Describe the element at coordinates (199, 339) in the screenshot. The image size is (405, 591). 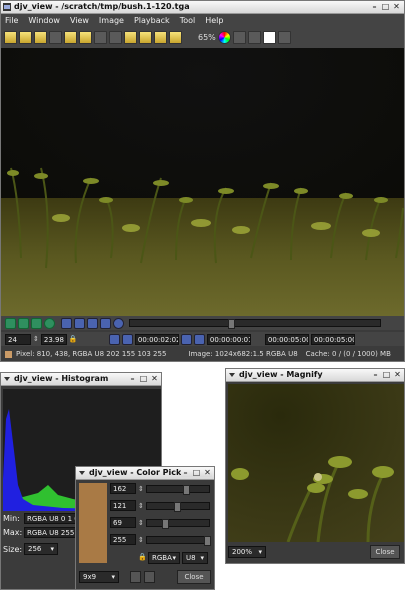
I see `out-point-icon` at that location.